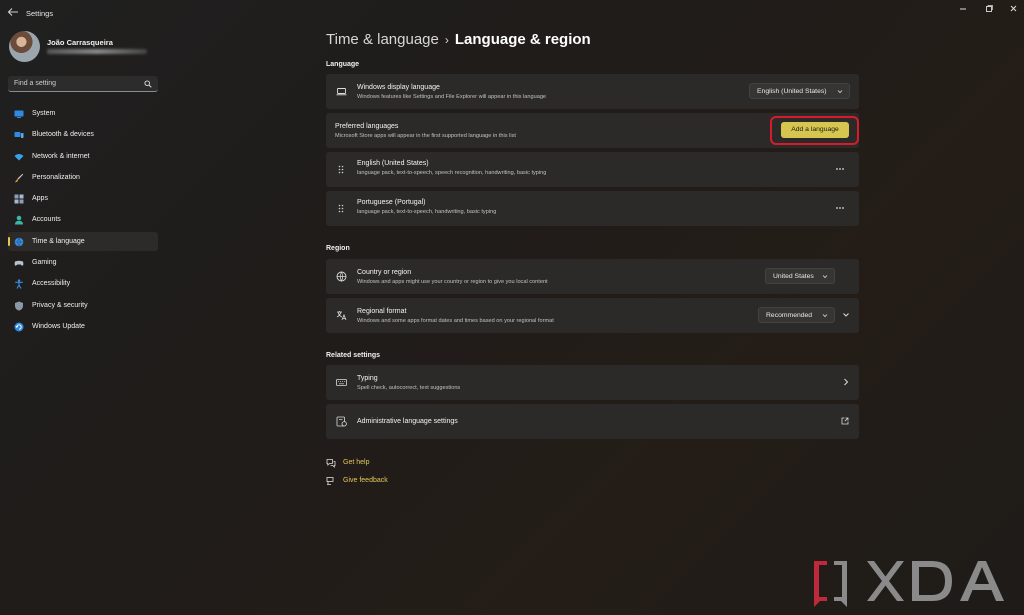  Describe the element at coordinates (97, 51) in the screenshot. I see `user-email-redacted` at that location.